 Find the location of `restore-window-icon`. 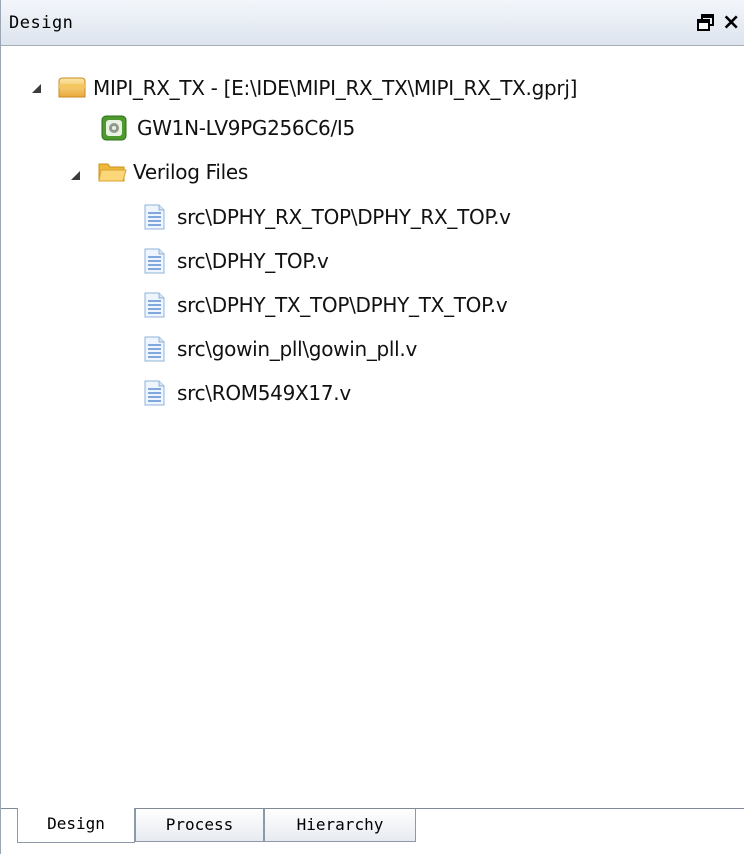

restore-window-icon is located at coordinates (706, 23).